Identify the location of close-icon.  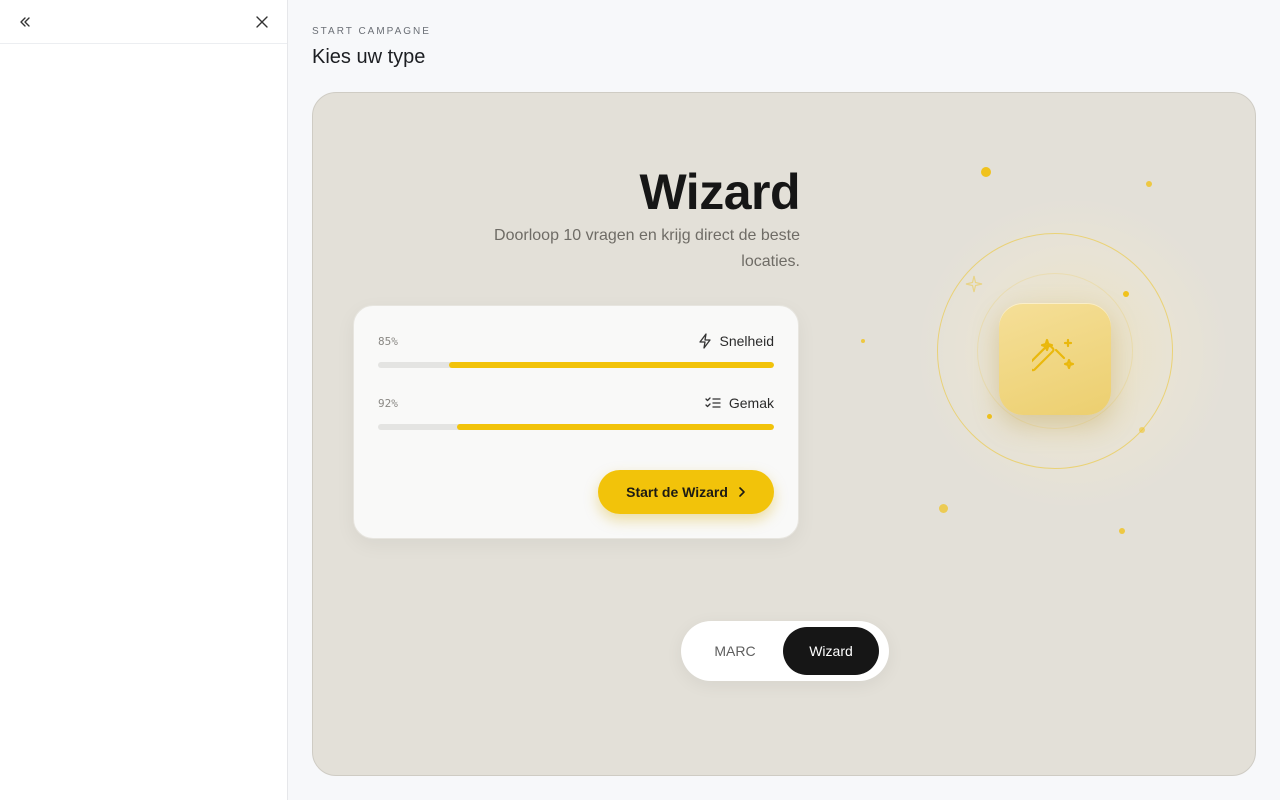
(262, 22).